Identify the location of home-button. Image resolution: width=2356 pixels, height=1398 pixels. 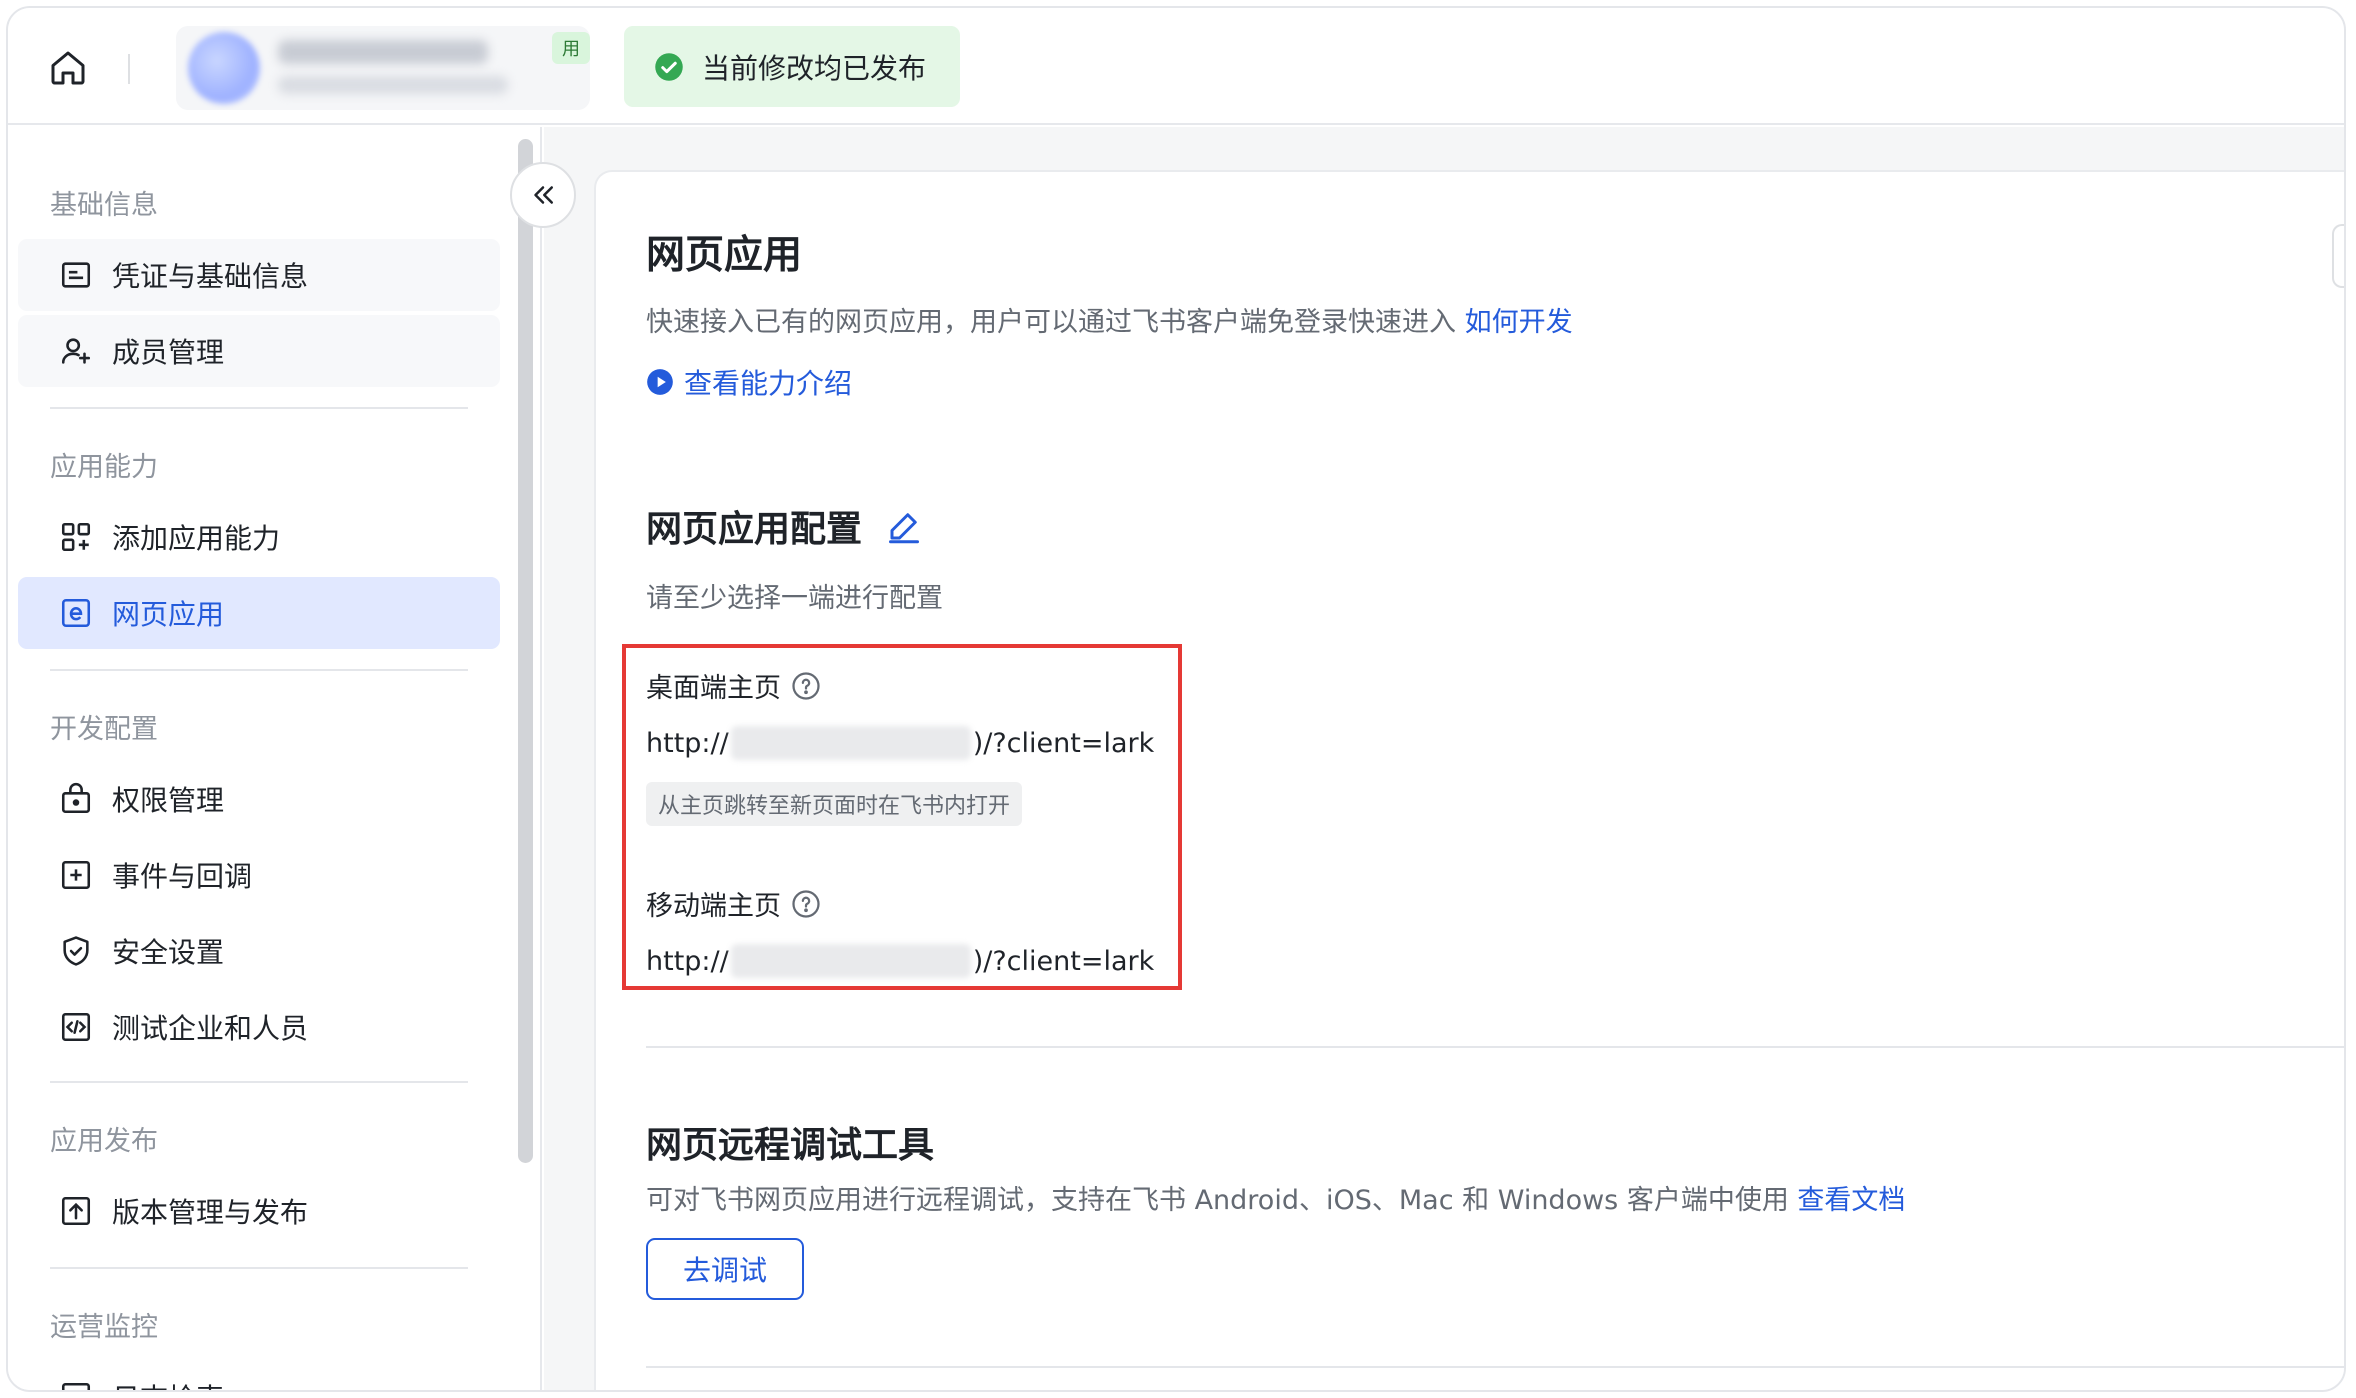
(68, 68).